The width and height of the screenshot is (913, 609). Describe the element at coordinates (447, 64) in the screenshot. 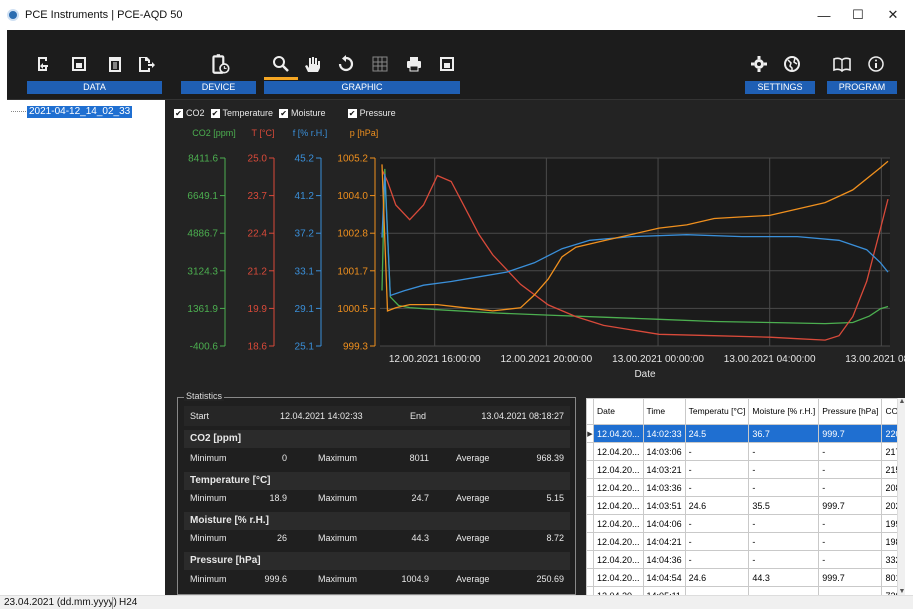

I see `save-image-icon` at that location.